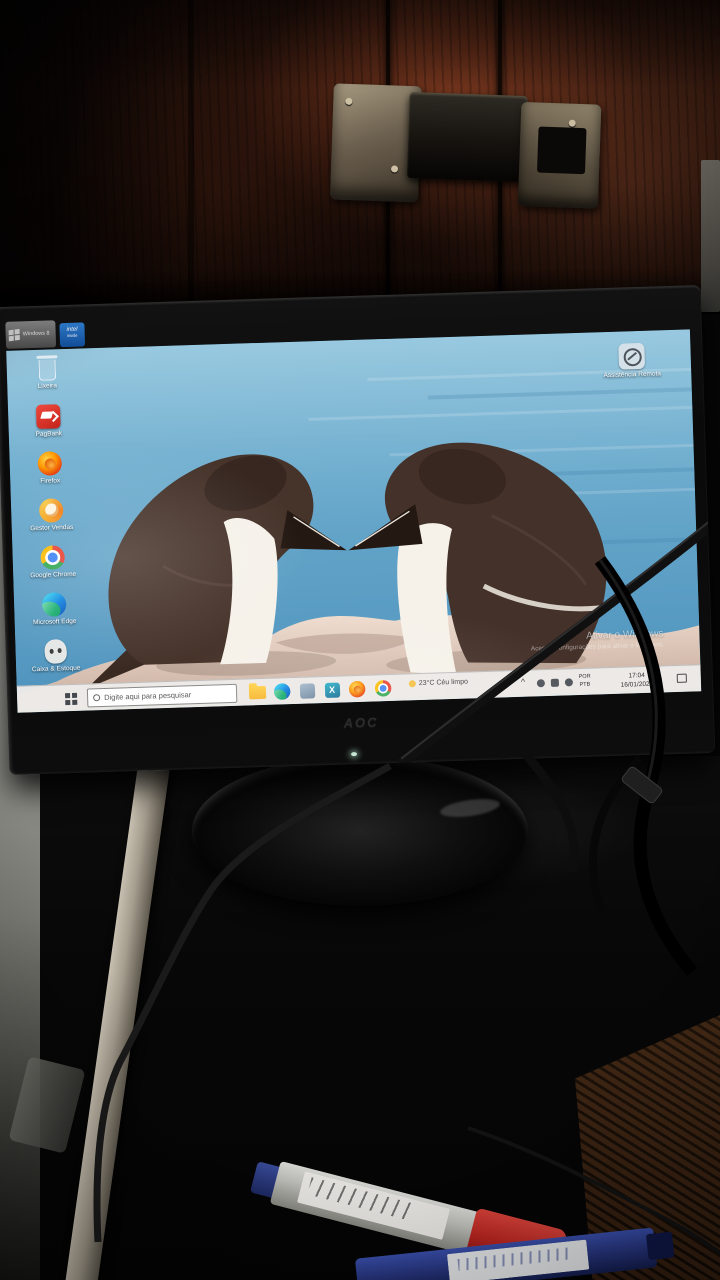 This screenshot has height=1280, width=720. Describe the element at coordinates (354, 754) in the screenshot. I see `power-led` at that location.